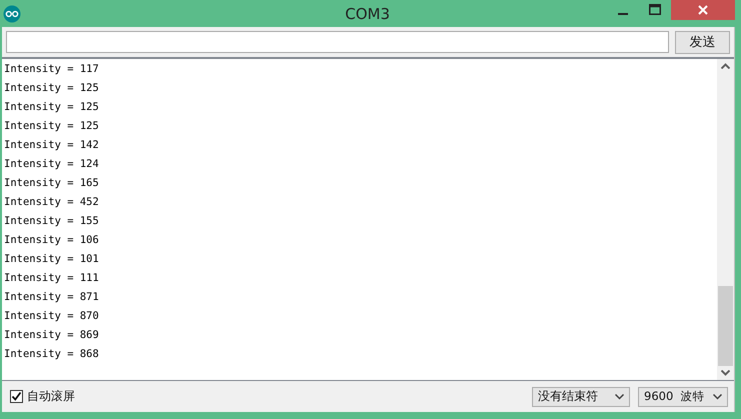 The image size is (741, 419). Describe the element at coordinates (581, 396) in the screenshot. I see `line-ending-dropdown: 没有结束符` at that location.